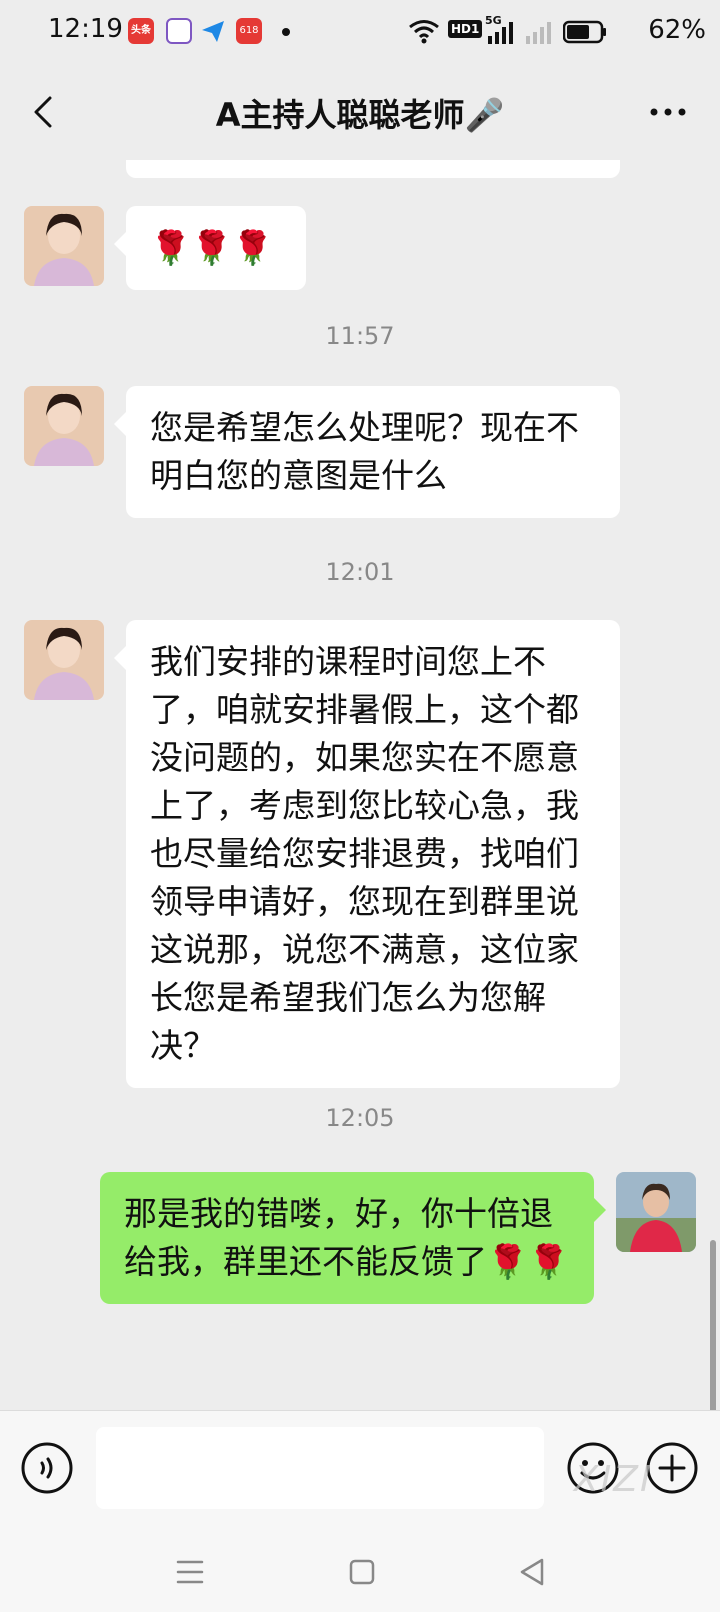  I want to click on chat-header: A主持人聪聪老师🎤, so click(360, 112).